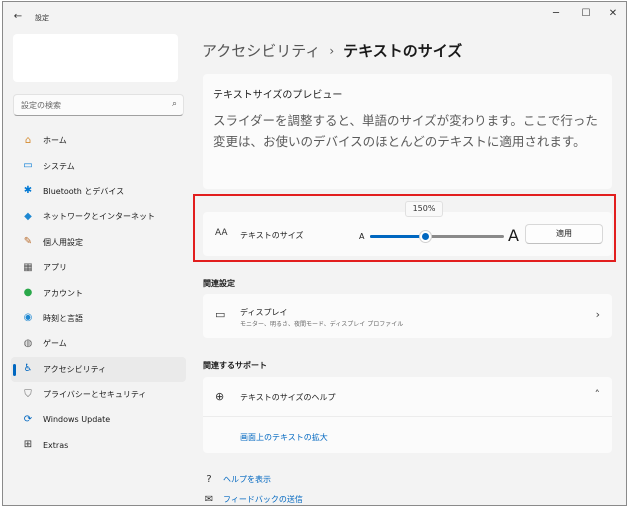 This screenshot has width=629, height=508. Describe the element at coordinates (235, 365) in the screenshot. I see `related-support-heading: 関連するサポート` at that location.